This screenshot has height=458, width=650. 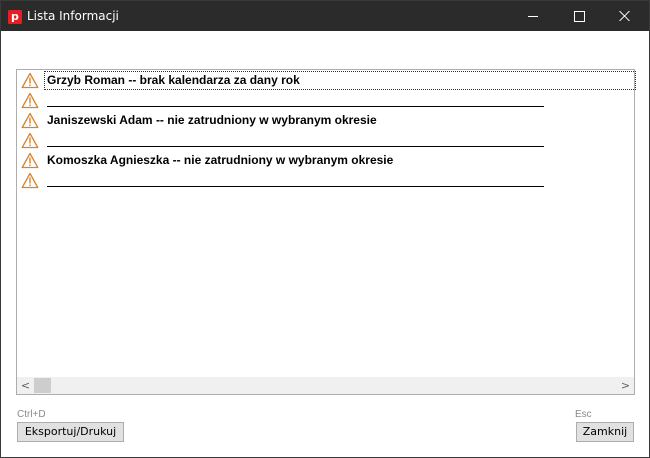 What do you see at coordinates (73, 16) in the screenshot?
I see `window-title: Lista Informacji` at bounding box center [73, 16].